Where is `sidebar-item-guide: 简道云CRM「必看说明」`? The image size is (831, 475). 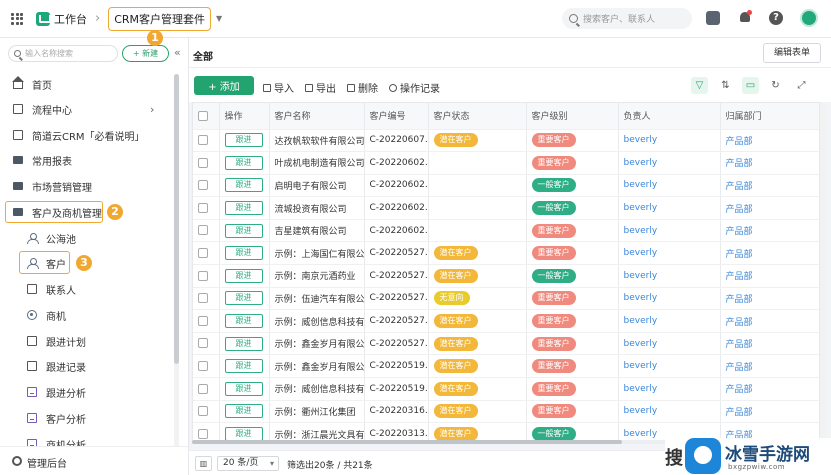 sidebar-item-guide: 简道云CRM「必看说明」 is located at coordinates (86, 135).